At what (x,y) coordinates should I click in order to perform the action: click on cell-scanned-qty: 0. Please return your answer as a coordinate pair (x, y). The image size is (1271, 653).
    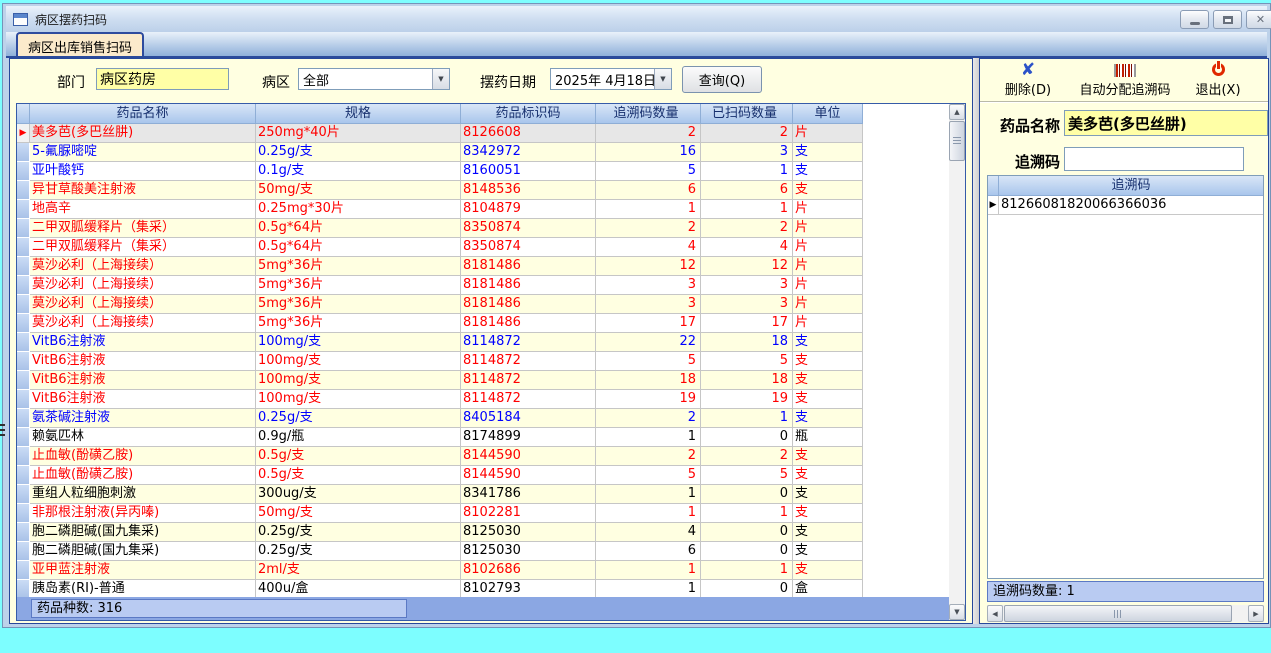
    Looking at the image, I should click on (747, 532).